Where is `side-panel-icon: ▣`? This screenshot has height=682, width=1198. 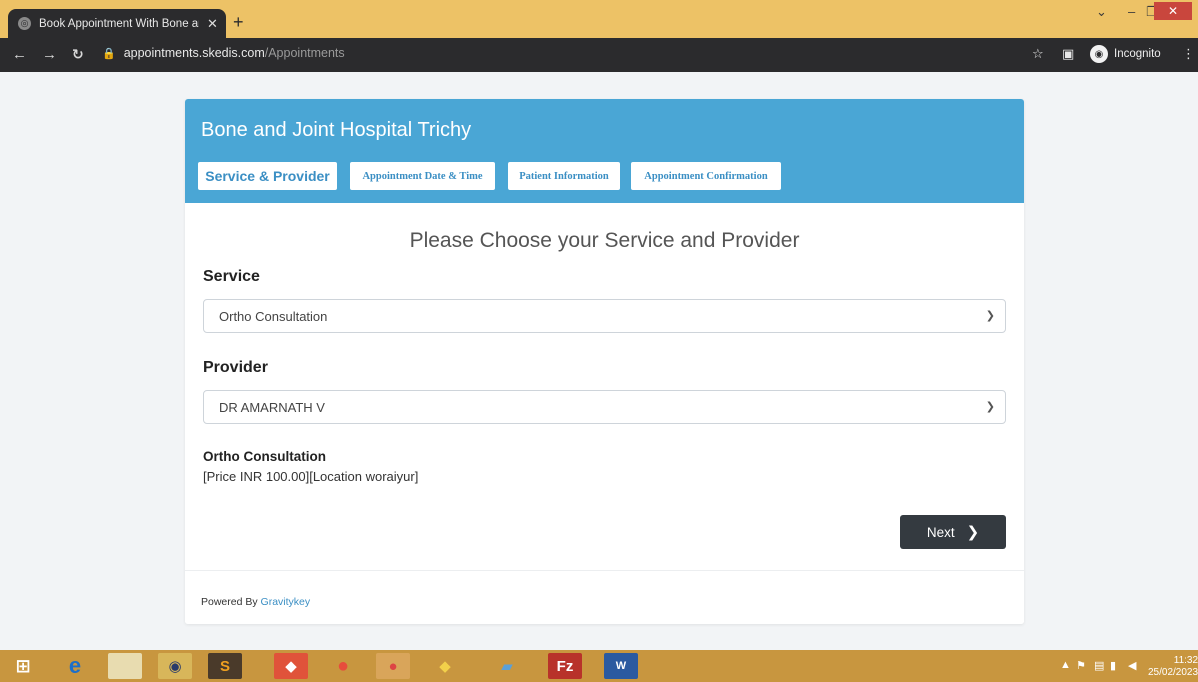 side-panel-icon: ▣ is located at coordinates (1068, 54).